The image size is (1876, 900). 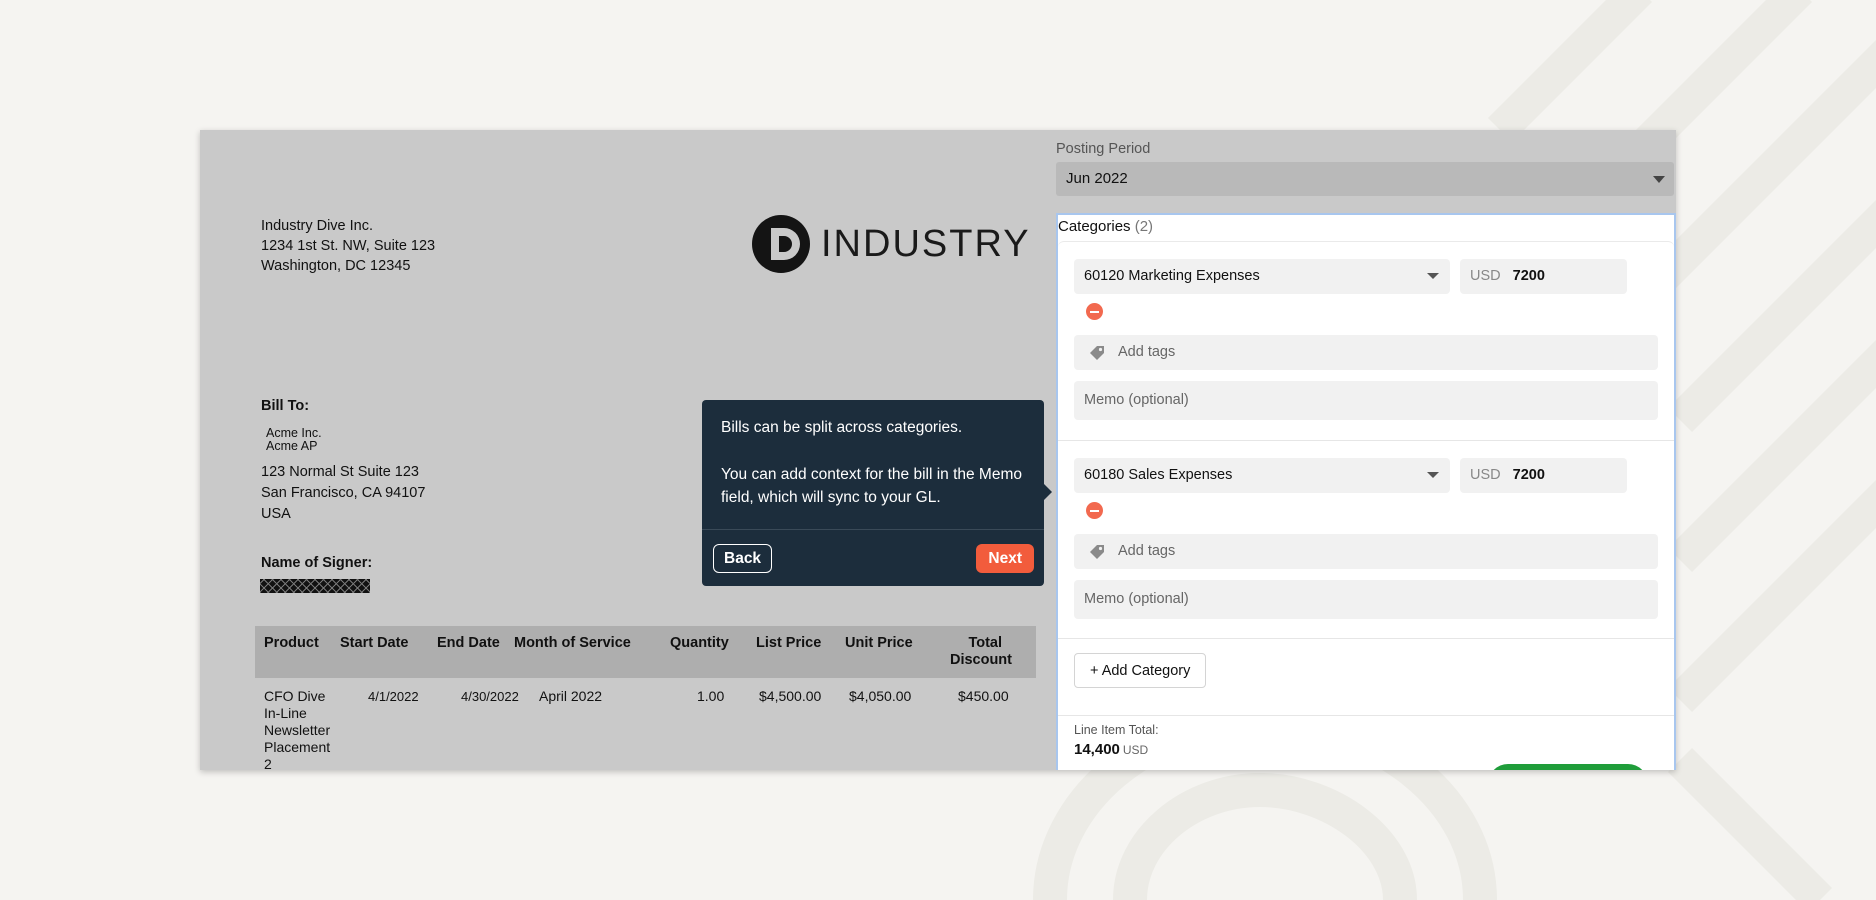 What do you see at coordinates (1135, 750) in the screenshot?
I see `line-item-total-unit: USD` at bounding box center [1135, 750].